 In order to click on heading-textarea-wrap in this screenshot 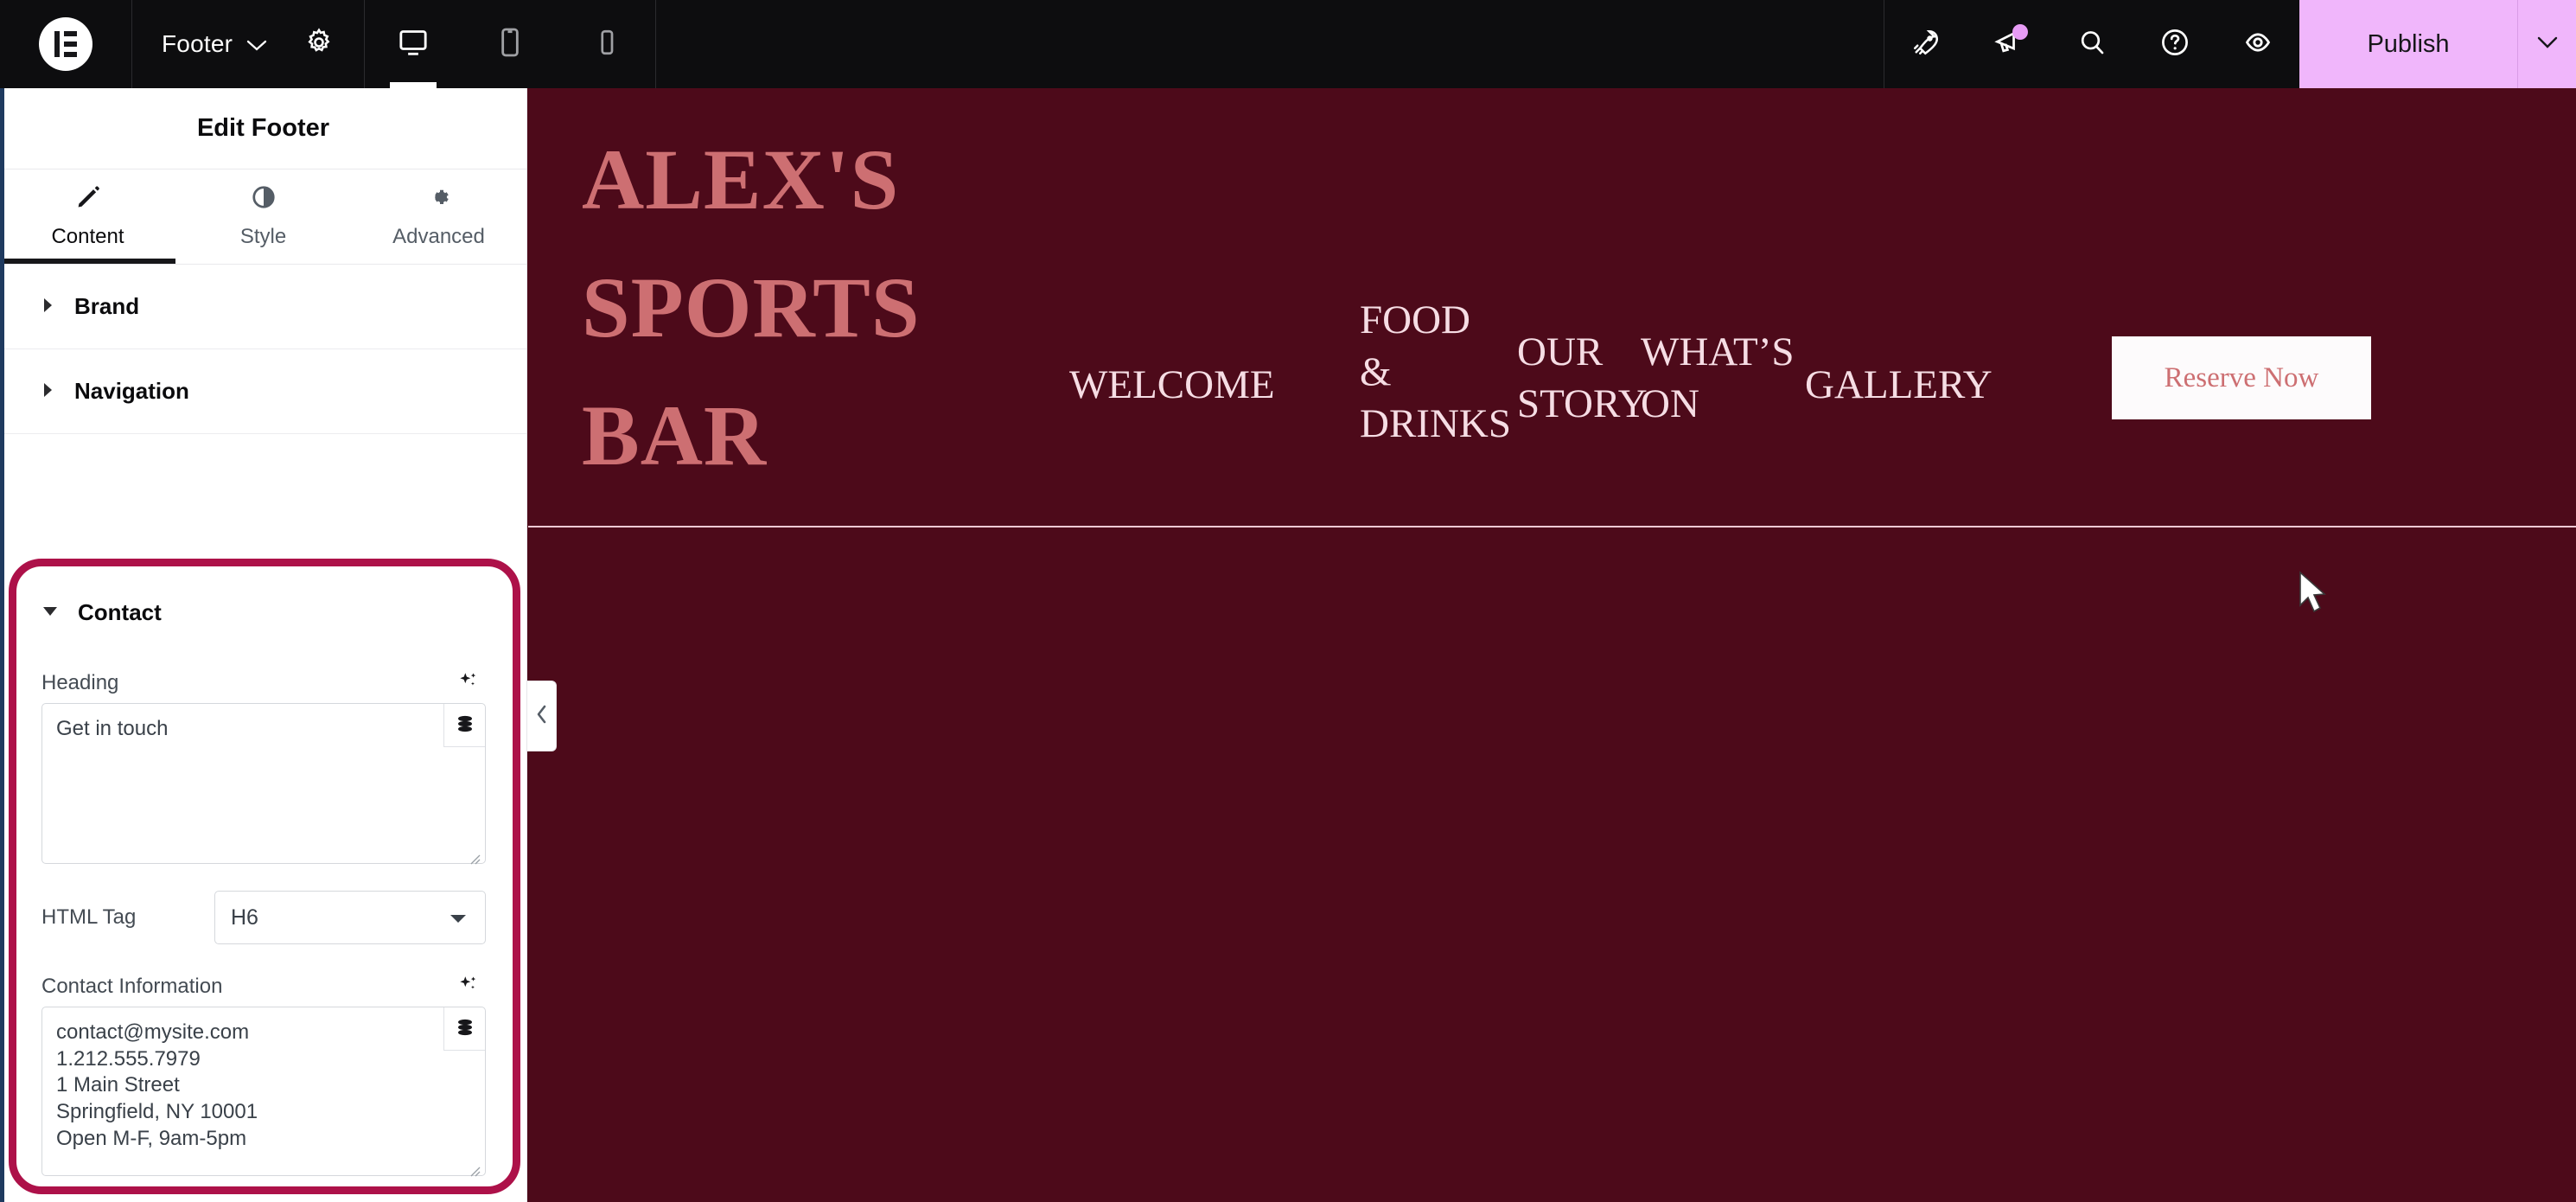, I will do `click(263, 785)`.